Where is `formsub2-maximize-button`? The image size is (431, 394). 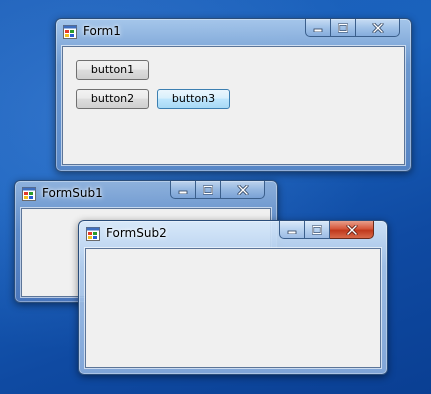 formsub2-maximize-button is located at coordinates (317, 230).